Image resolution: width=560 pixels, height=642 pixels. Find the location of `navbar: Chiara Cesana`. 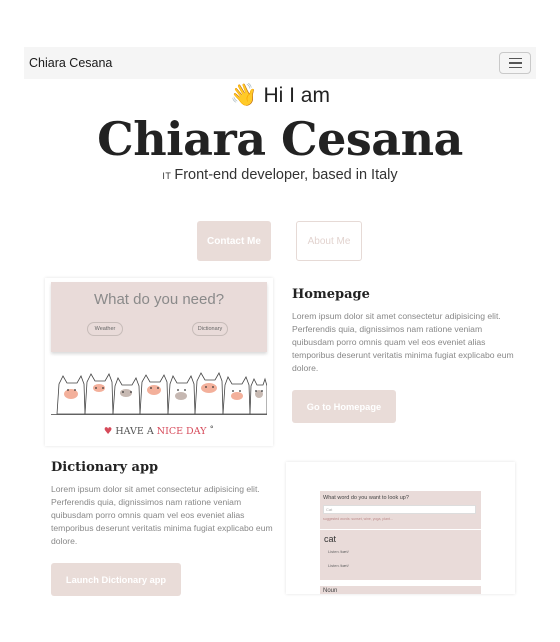

navbar: Chiara Cesana is located at coordinates (280, 63).